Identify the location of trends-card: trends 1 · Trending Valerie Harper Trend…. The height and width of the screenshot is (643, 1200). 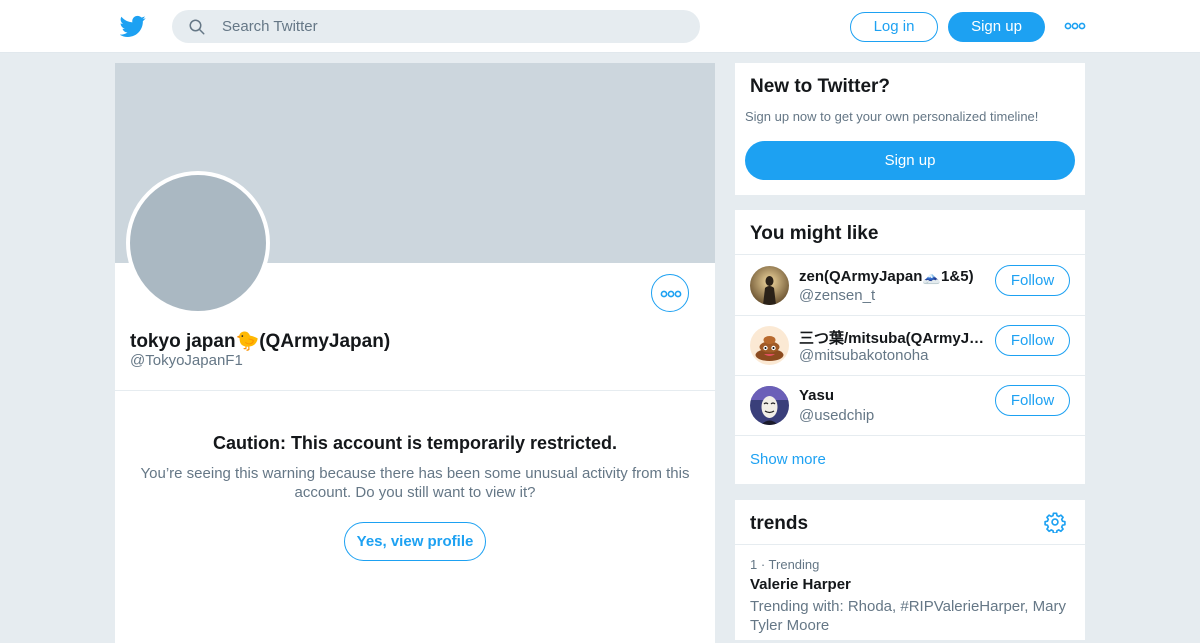
(910, 570).